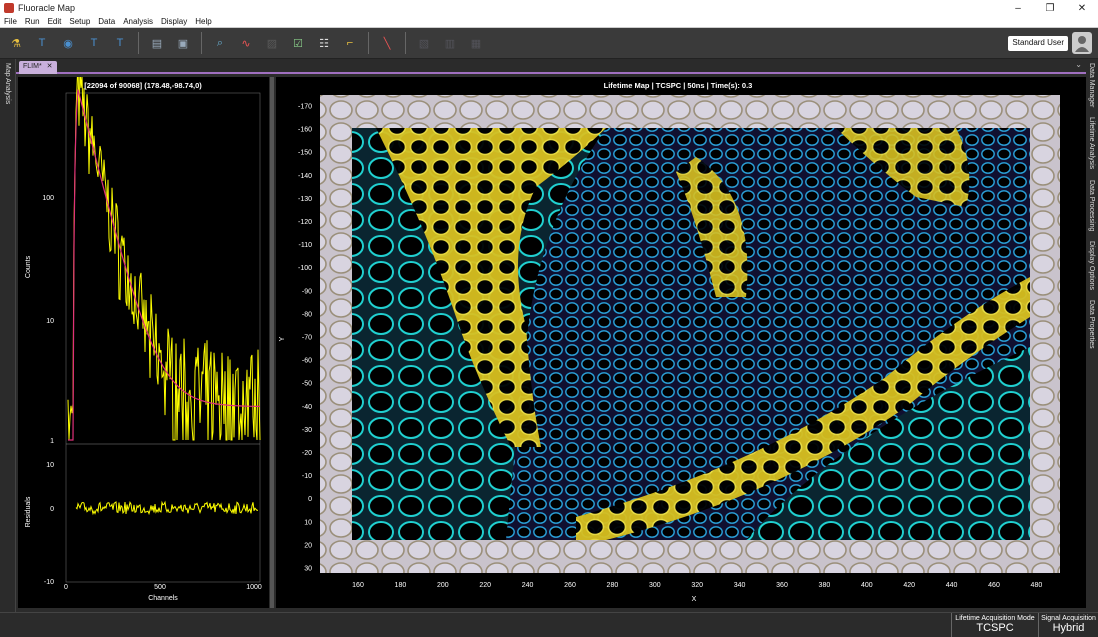 The image size is (1098, 637). Describe the element at coordinates (307, 476) in the screenshot. I see `map-y-tick: -10` at that location.